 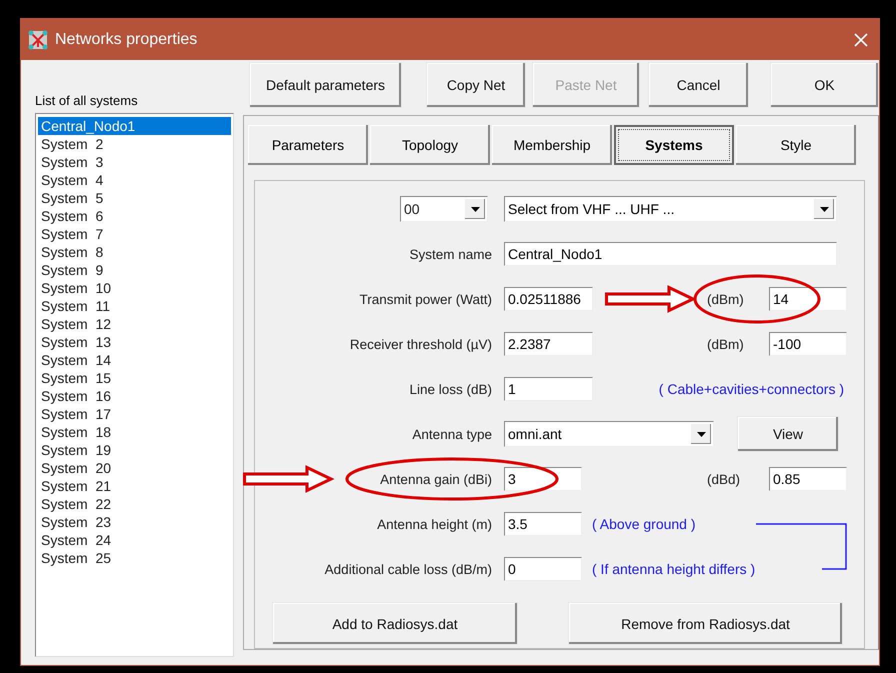 What do you see at coordinates (134, 432) in the screenshot?
I see `list-item: System 18` at bounding box center [134, 432].